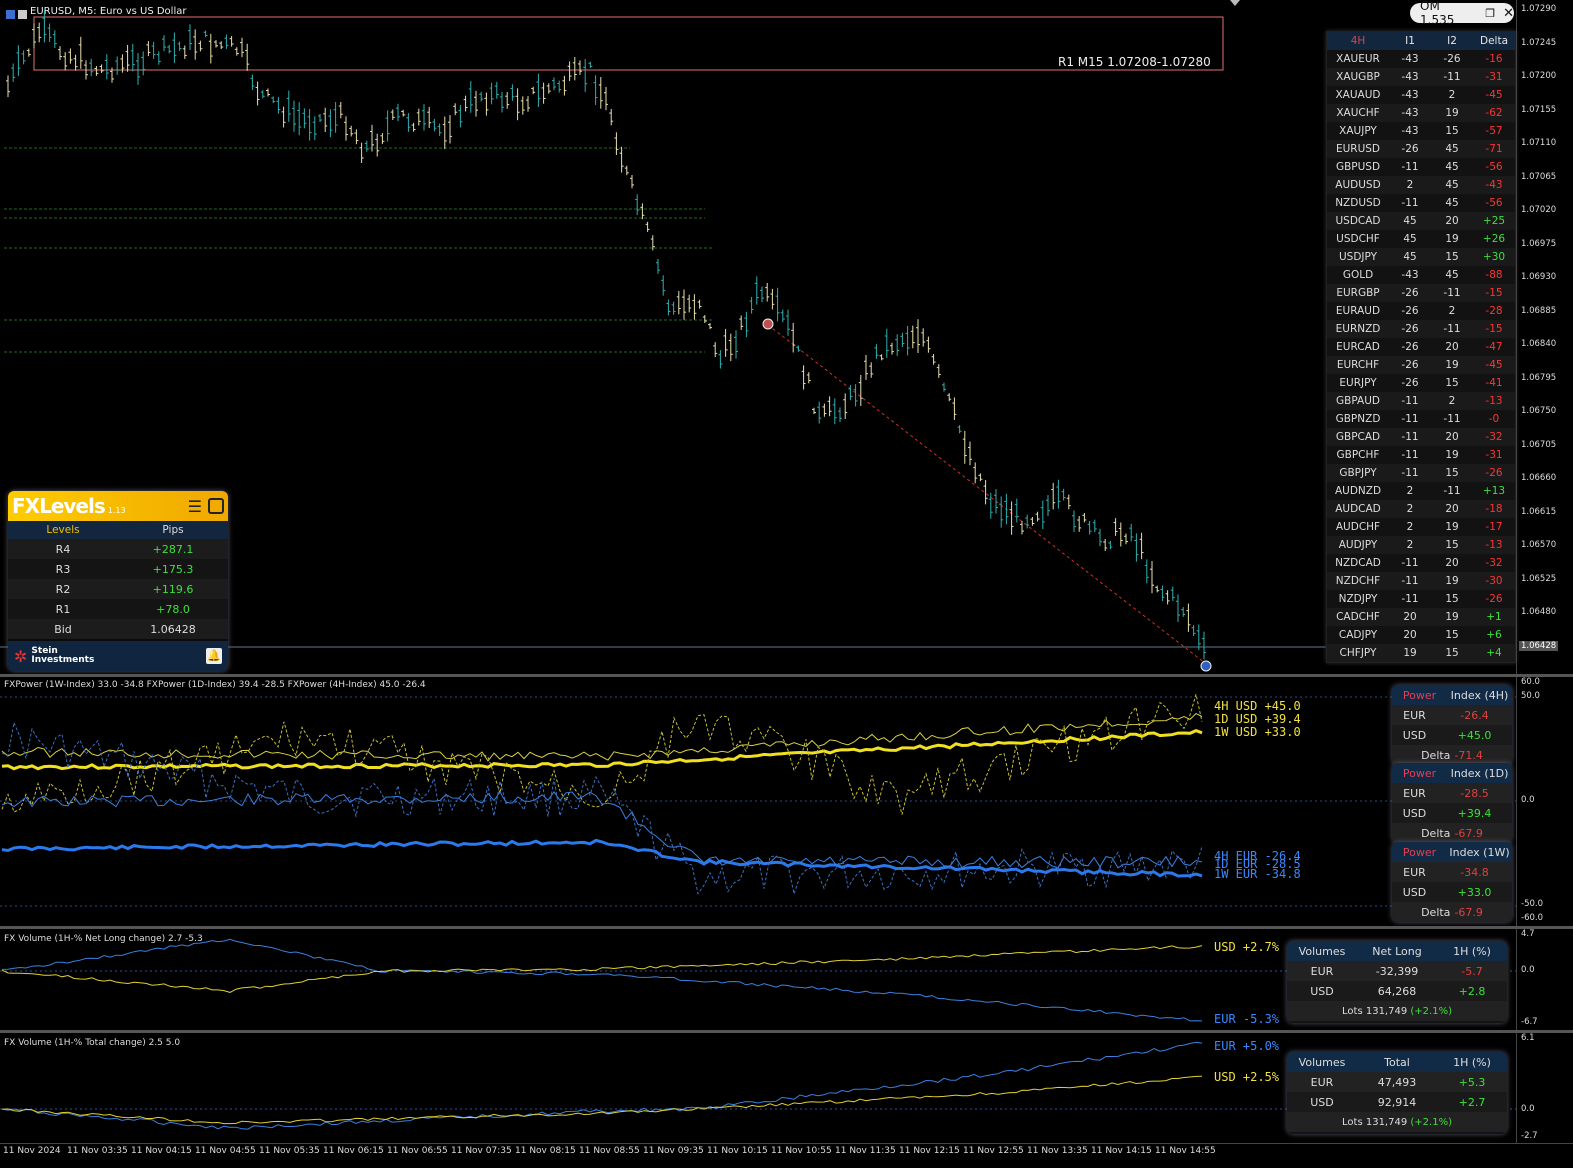 This screenshot has width=1573, height=1168. Describe the element at coordinates (1421, 419) in the screenshot. I see `correlation-row: GBPNZD -11 -11 -0` at that location.